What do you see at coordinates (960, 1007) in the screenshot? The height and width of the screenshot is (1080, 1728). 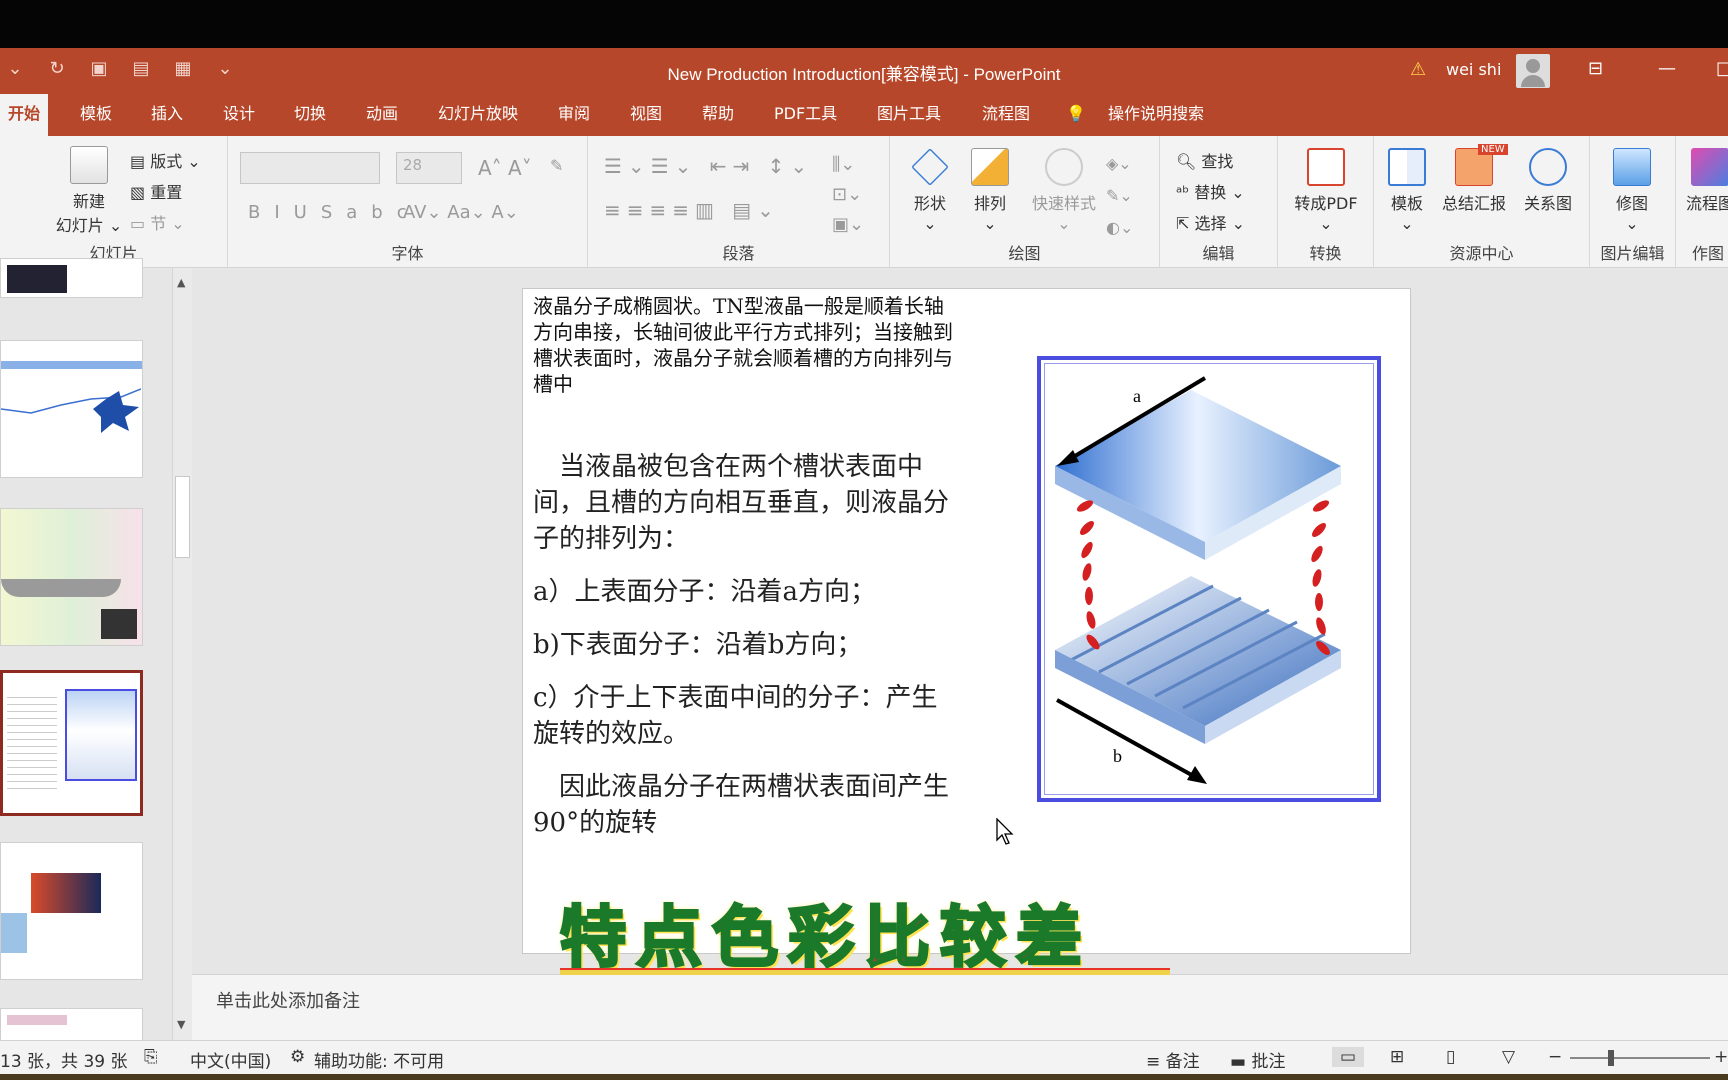 I see `notes-pane: 单击此处添加备注` at bounding box center [960, 1007].